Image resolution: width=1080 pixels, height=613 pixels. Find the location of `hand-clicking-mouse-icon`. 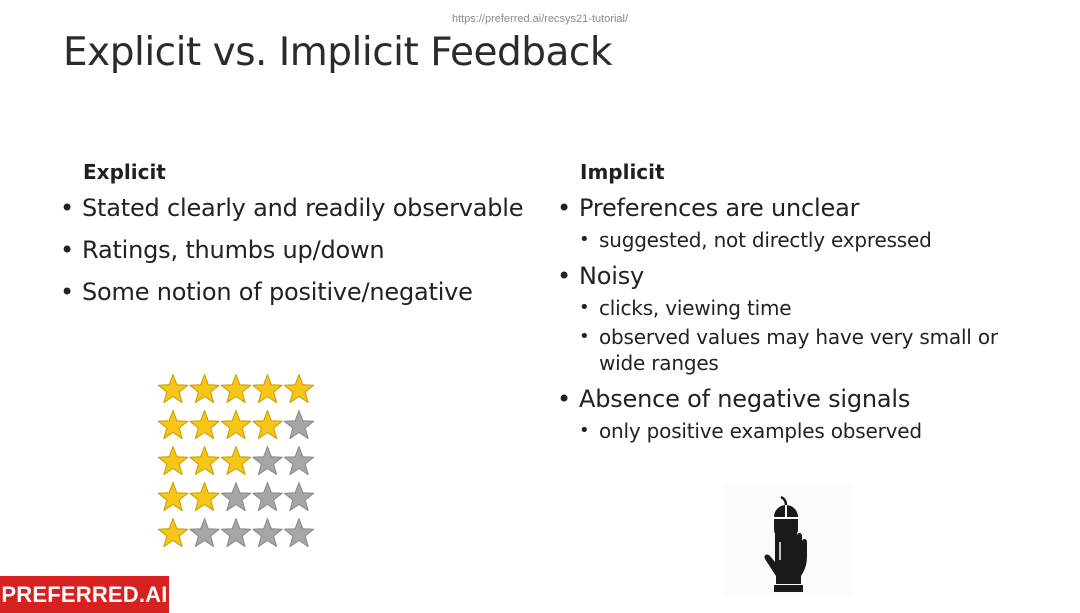

hand-clicking-mouse-icon is located at coordinates (788, 540).